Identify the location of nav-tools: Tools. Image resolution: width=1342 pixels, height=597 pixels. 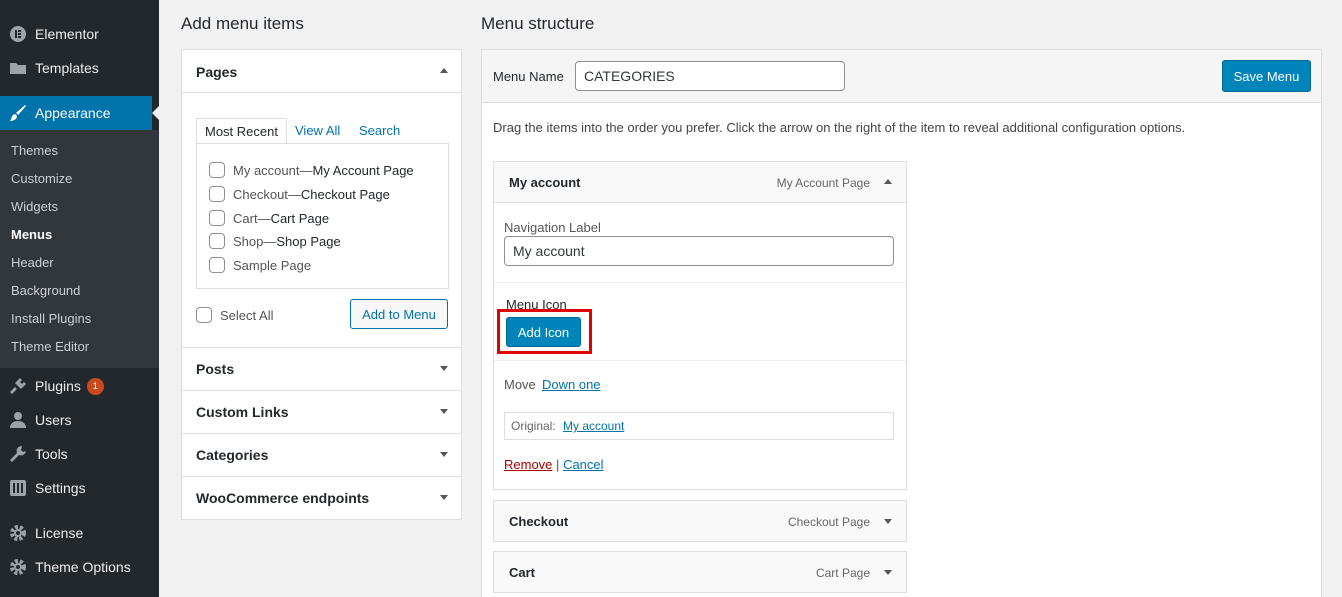
(79, 454).